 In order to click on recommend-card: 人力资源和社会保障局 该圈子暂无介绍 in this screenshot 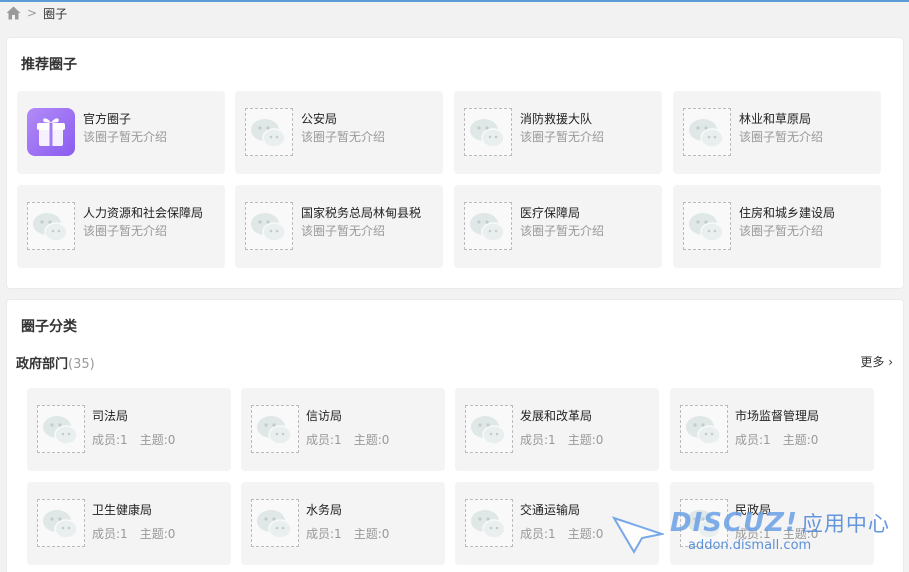, I will do `click(121, 226)`.